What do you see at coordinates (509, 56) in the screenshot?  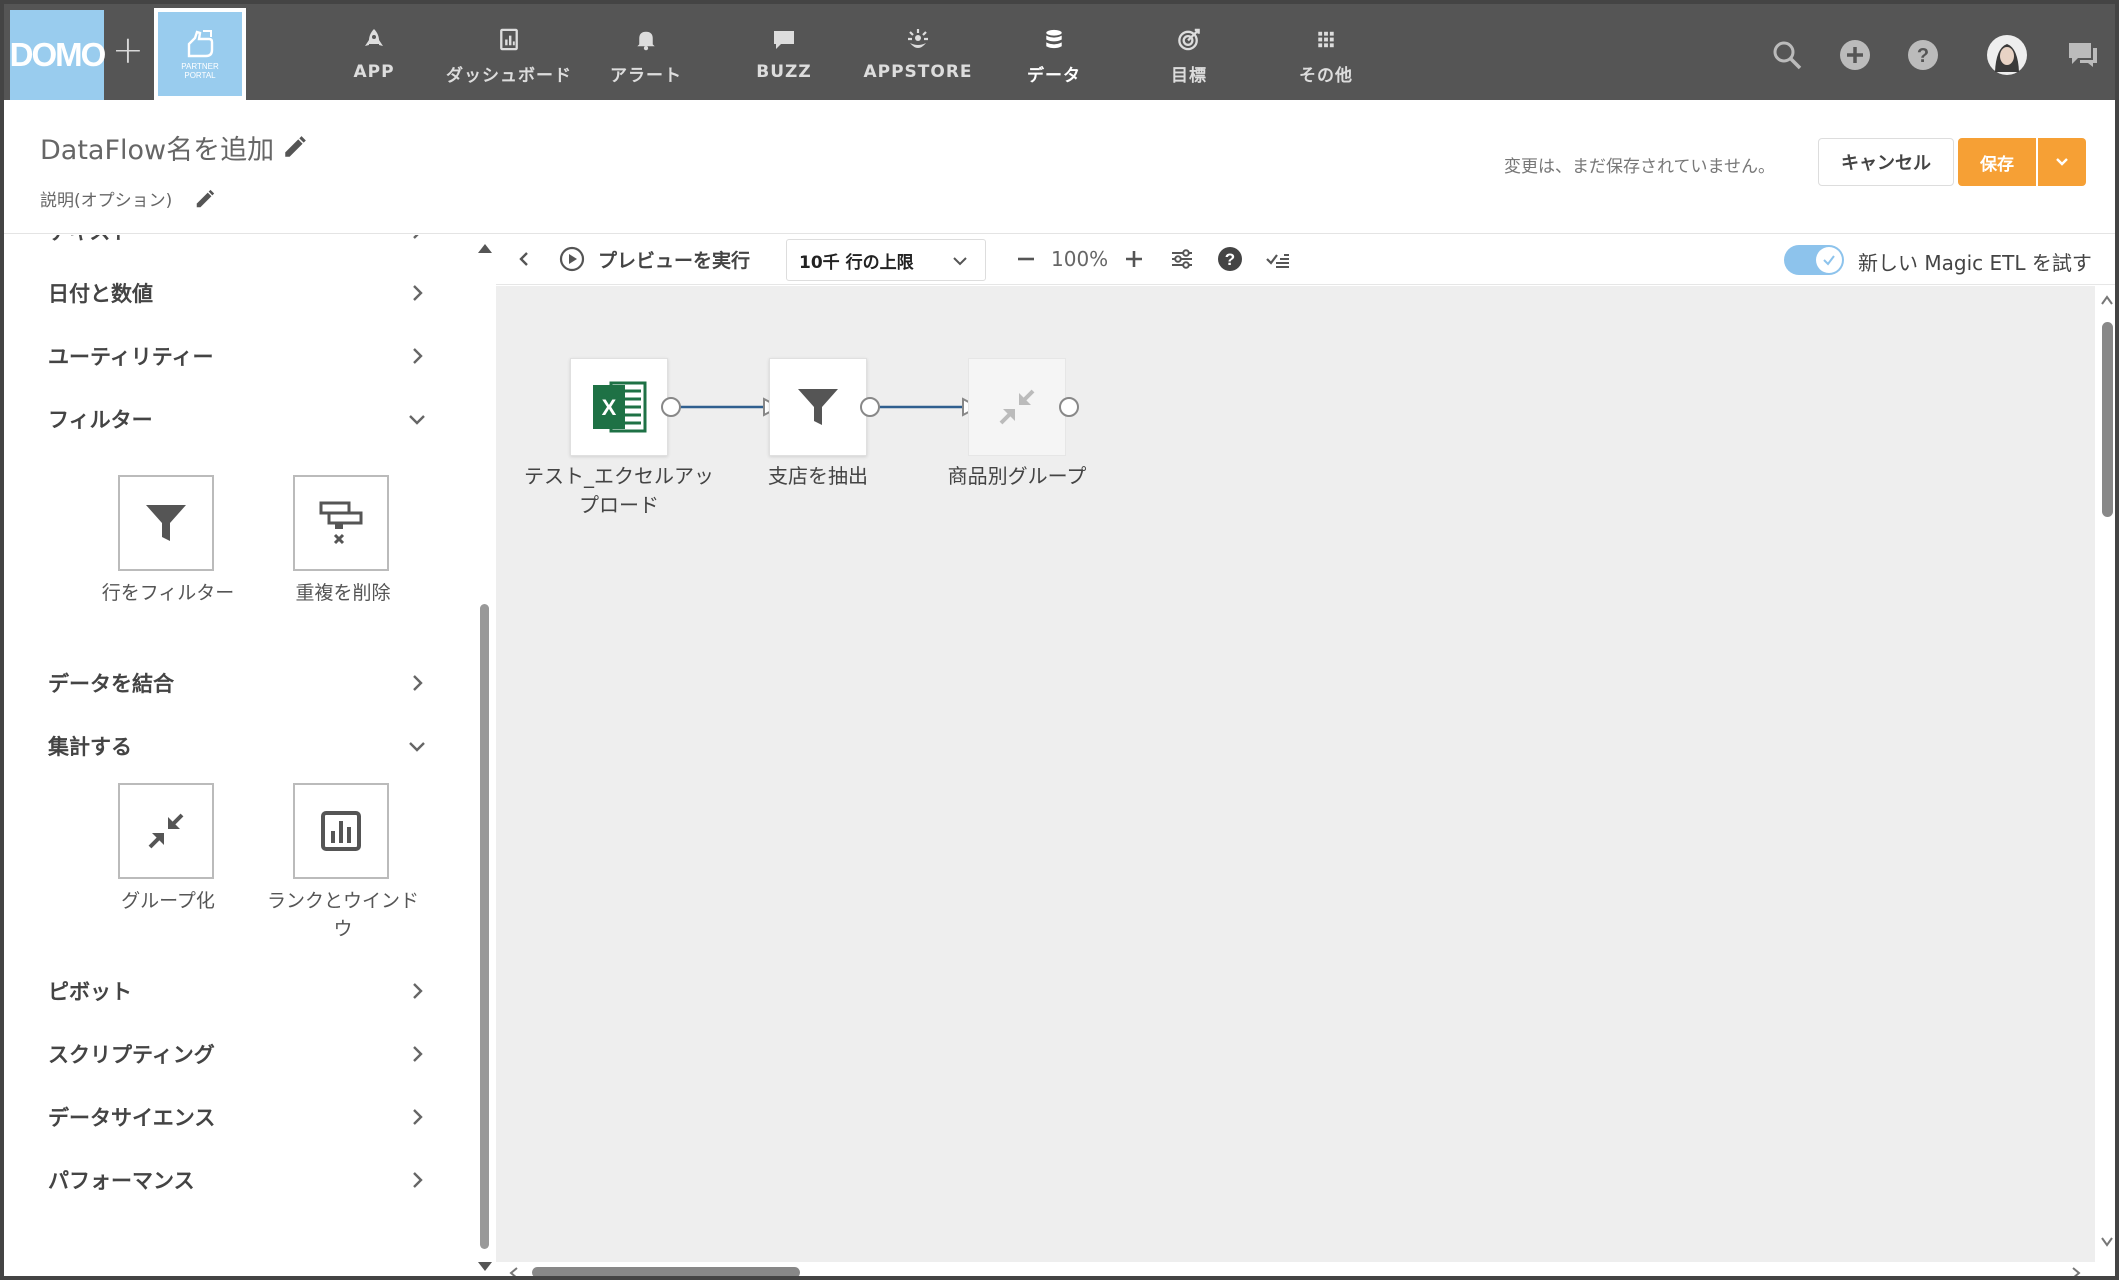 I see `nav-dashboard: ダッシュボード` at bounding box center [509, 56].